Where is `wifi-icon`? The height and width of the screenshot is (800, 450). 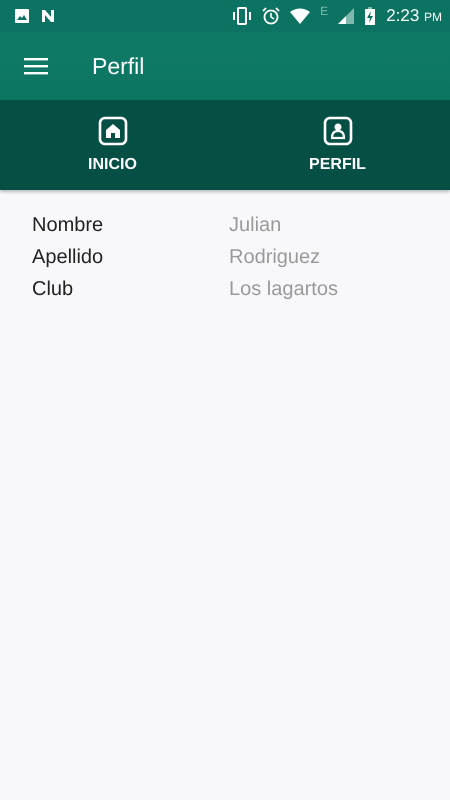 wifi-icon is located at coordinates (300, 16).